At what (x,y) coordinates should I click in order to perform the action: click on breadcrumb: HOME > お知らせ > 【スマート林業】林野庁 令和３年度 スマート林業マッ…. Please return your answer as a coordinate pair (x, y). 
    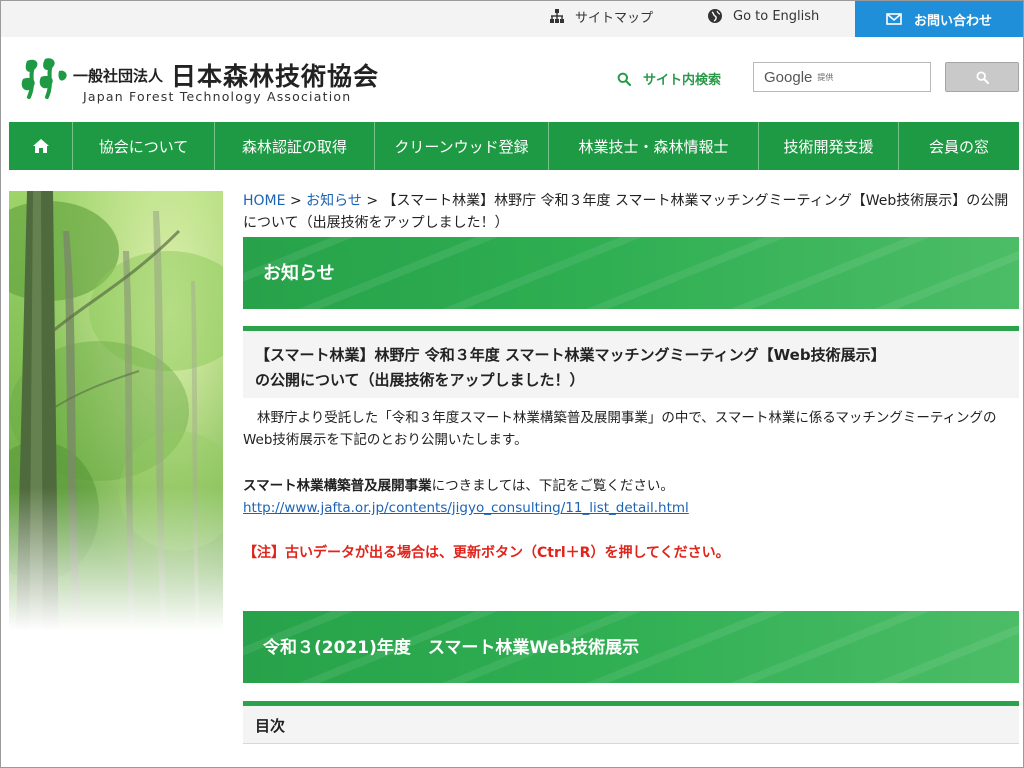
    Looking at the image, I should click on (631, 212).